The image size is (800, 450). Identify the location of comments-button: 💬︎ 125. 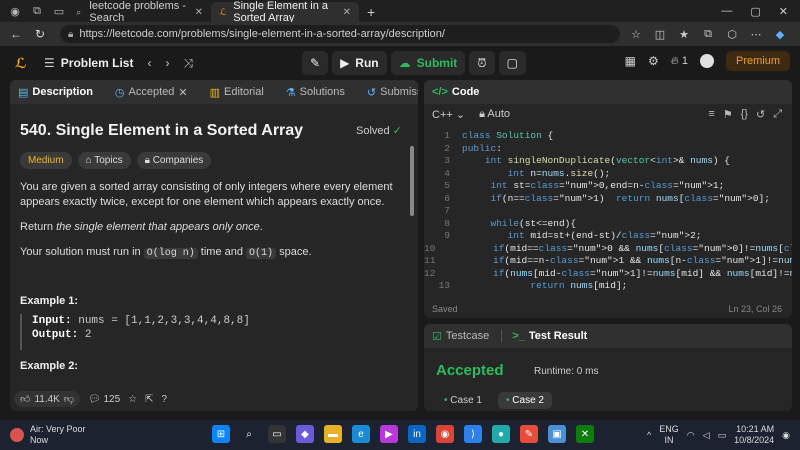
(104, 399).